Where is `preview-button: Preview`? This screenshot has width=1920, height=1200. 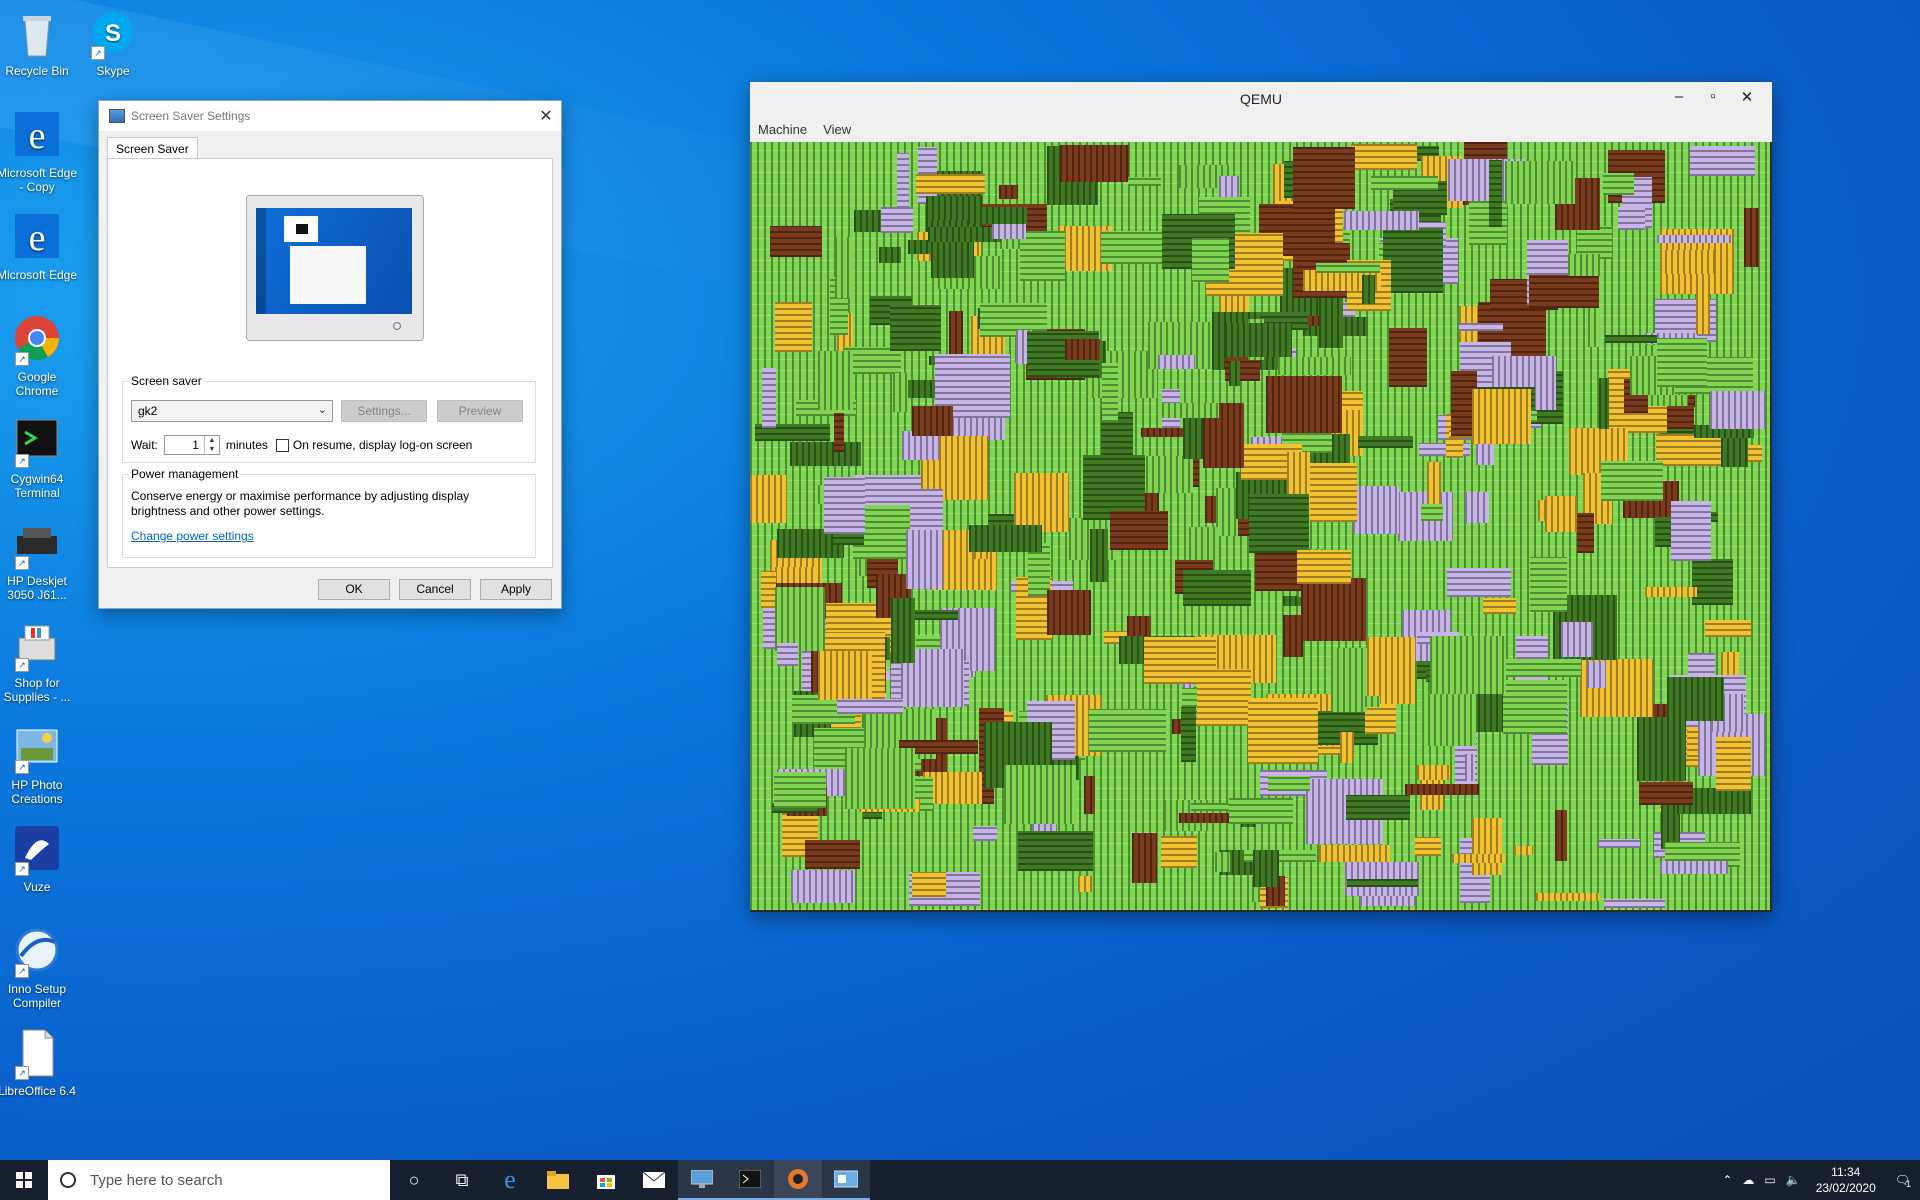
preview-button: Preview is located at coordinates (480, 411).